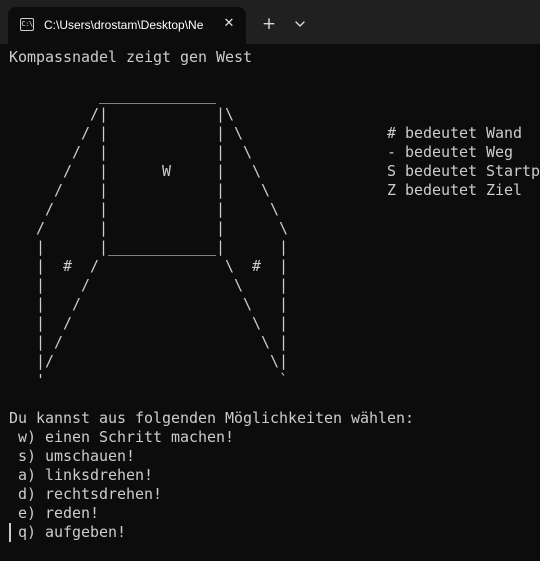  Describe the element at coordinates (54, 513) in the screenshot. I see `terminal-line: e) reden!` at that location.